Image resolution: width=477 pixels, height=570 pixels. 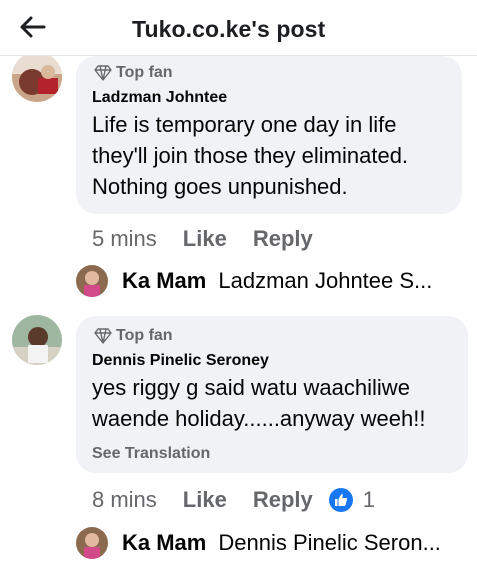 What do you see at coordinates (159, 98) in the screenshot?
I see `comment-author: Ladzman Johntee` at bounding box center [159, 98].